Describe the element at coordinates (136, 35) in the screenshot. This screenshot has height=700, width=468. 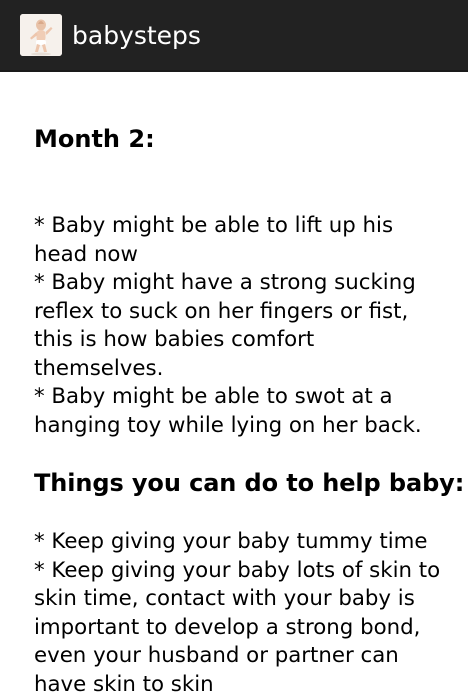
I see `app-title: babysteps` at that location.